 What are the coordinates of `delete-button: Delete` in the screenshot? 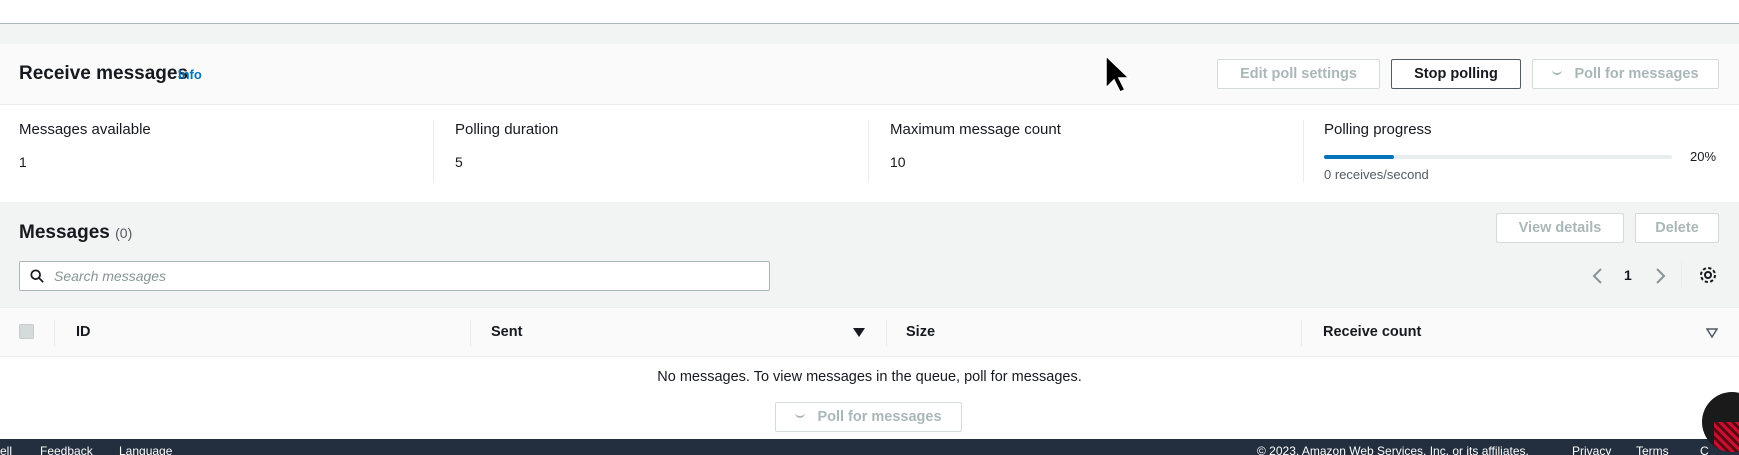 It's located at (1677, 228).